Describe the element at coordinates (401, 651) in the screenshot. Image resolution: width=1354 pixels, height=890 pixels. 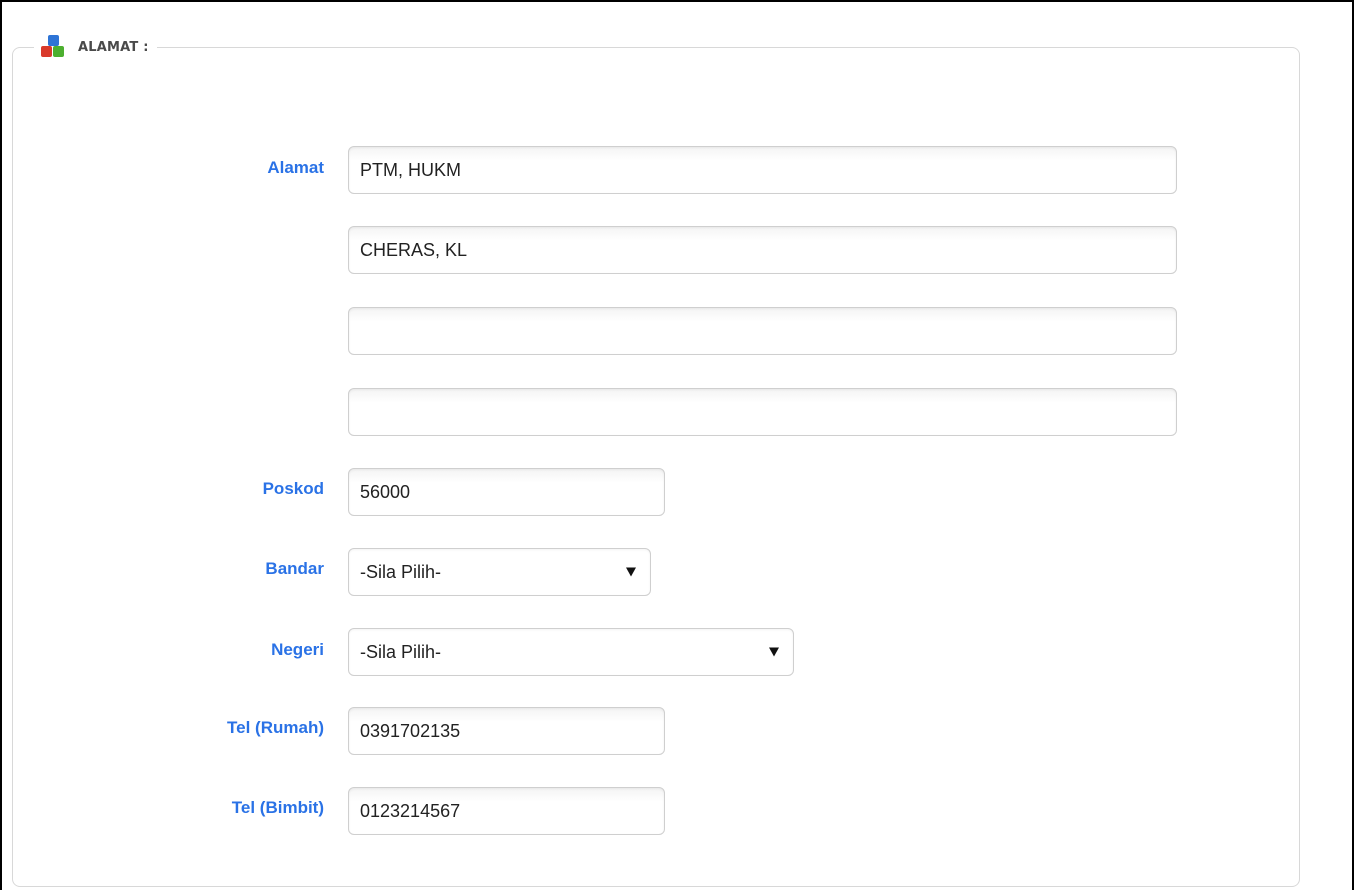
I see `negeri-selected-value: -Sila Pilih-` at that location.